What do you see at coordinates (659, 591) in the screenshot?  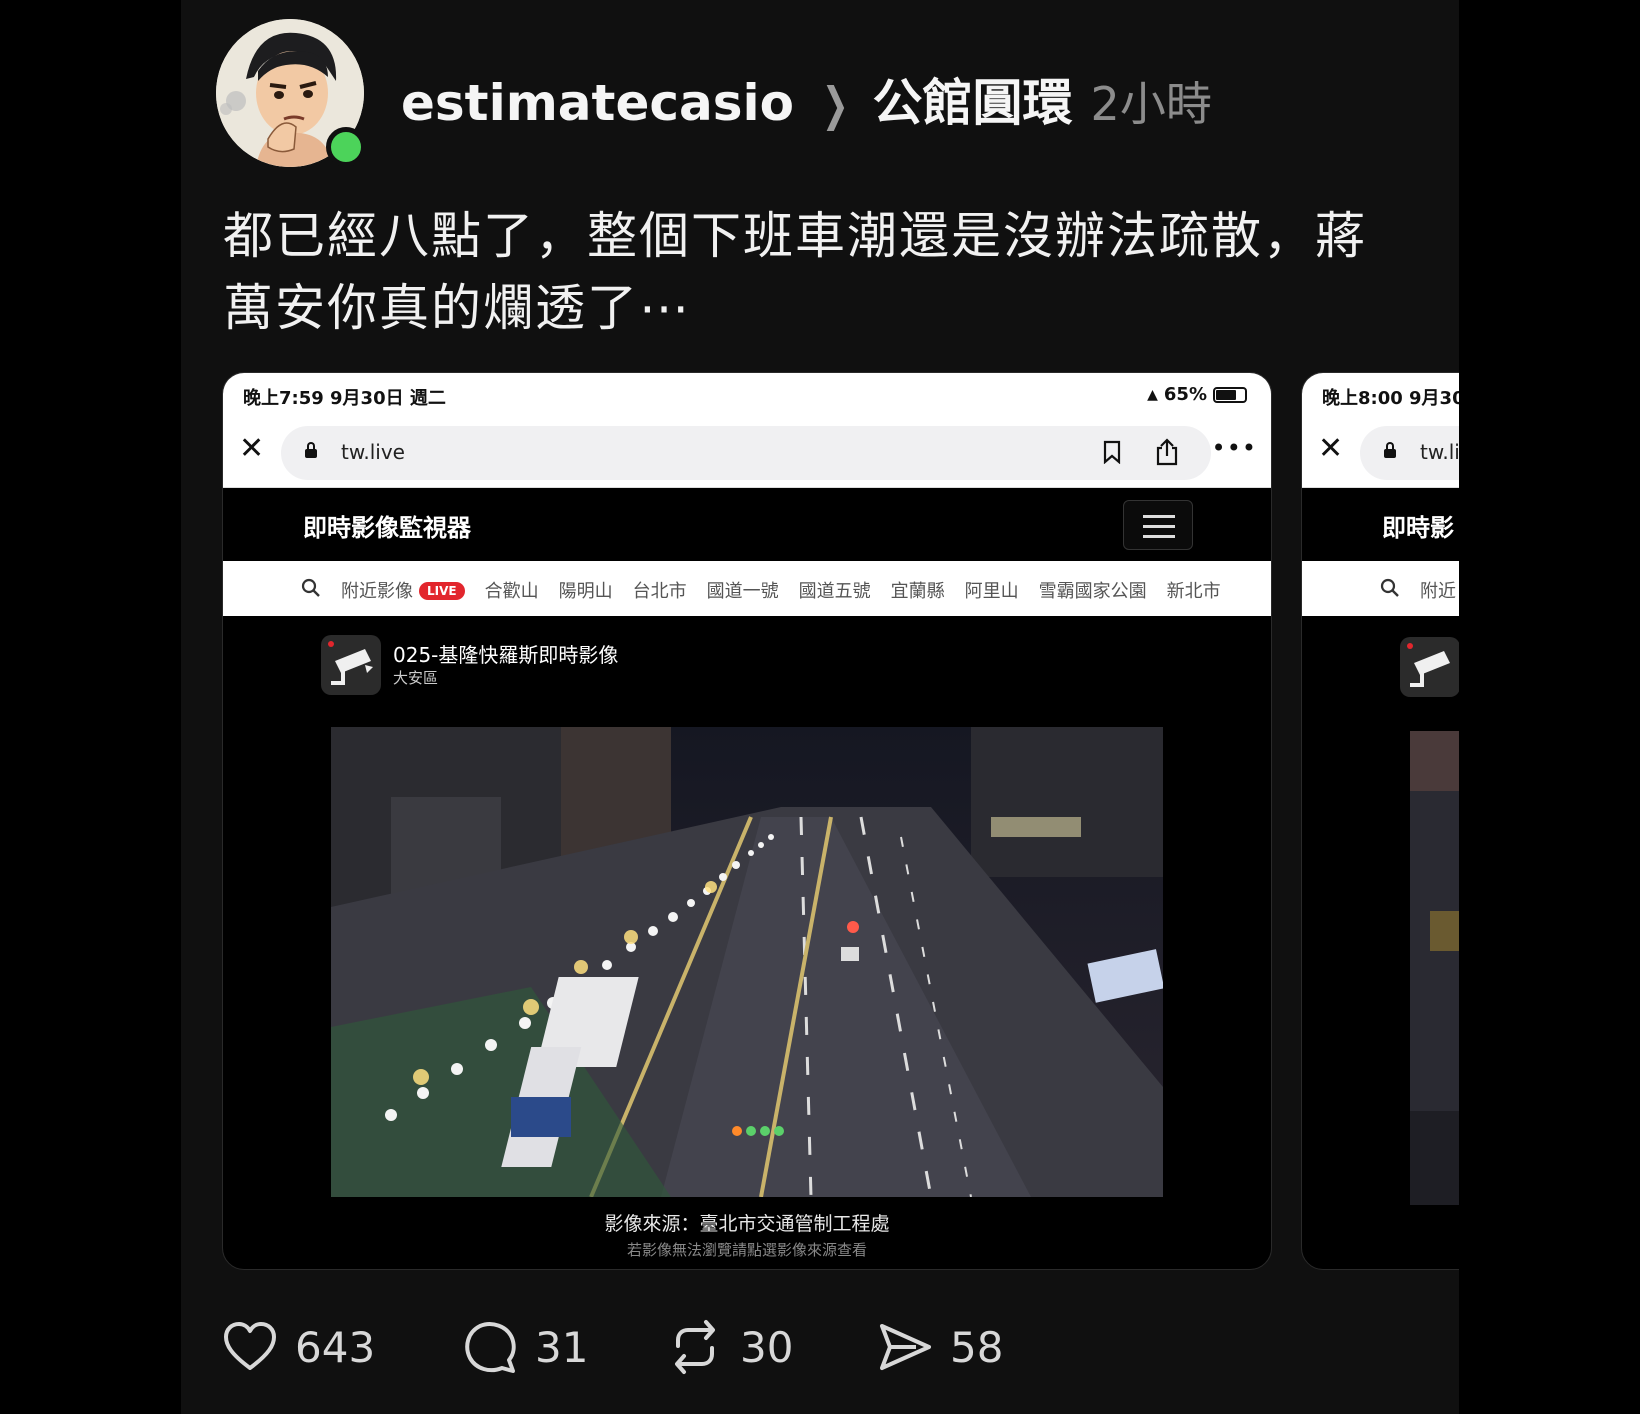 I see `nav-item: 台北市` at bounding box center [659, 591].